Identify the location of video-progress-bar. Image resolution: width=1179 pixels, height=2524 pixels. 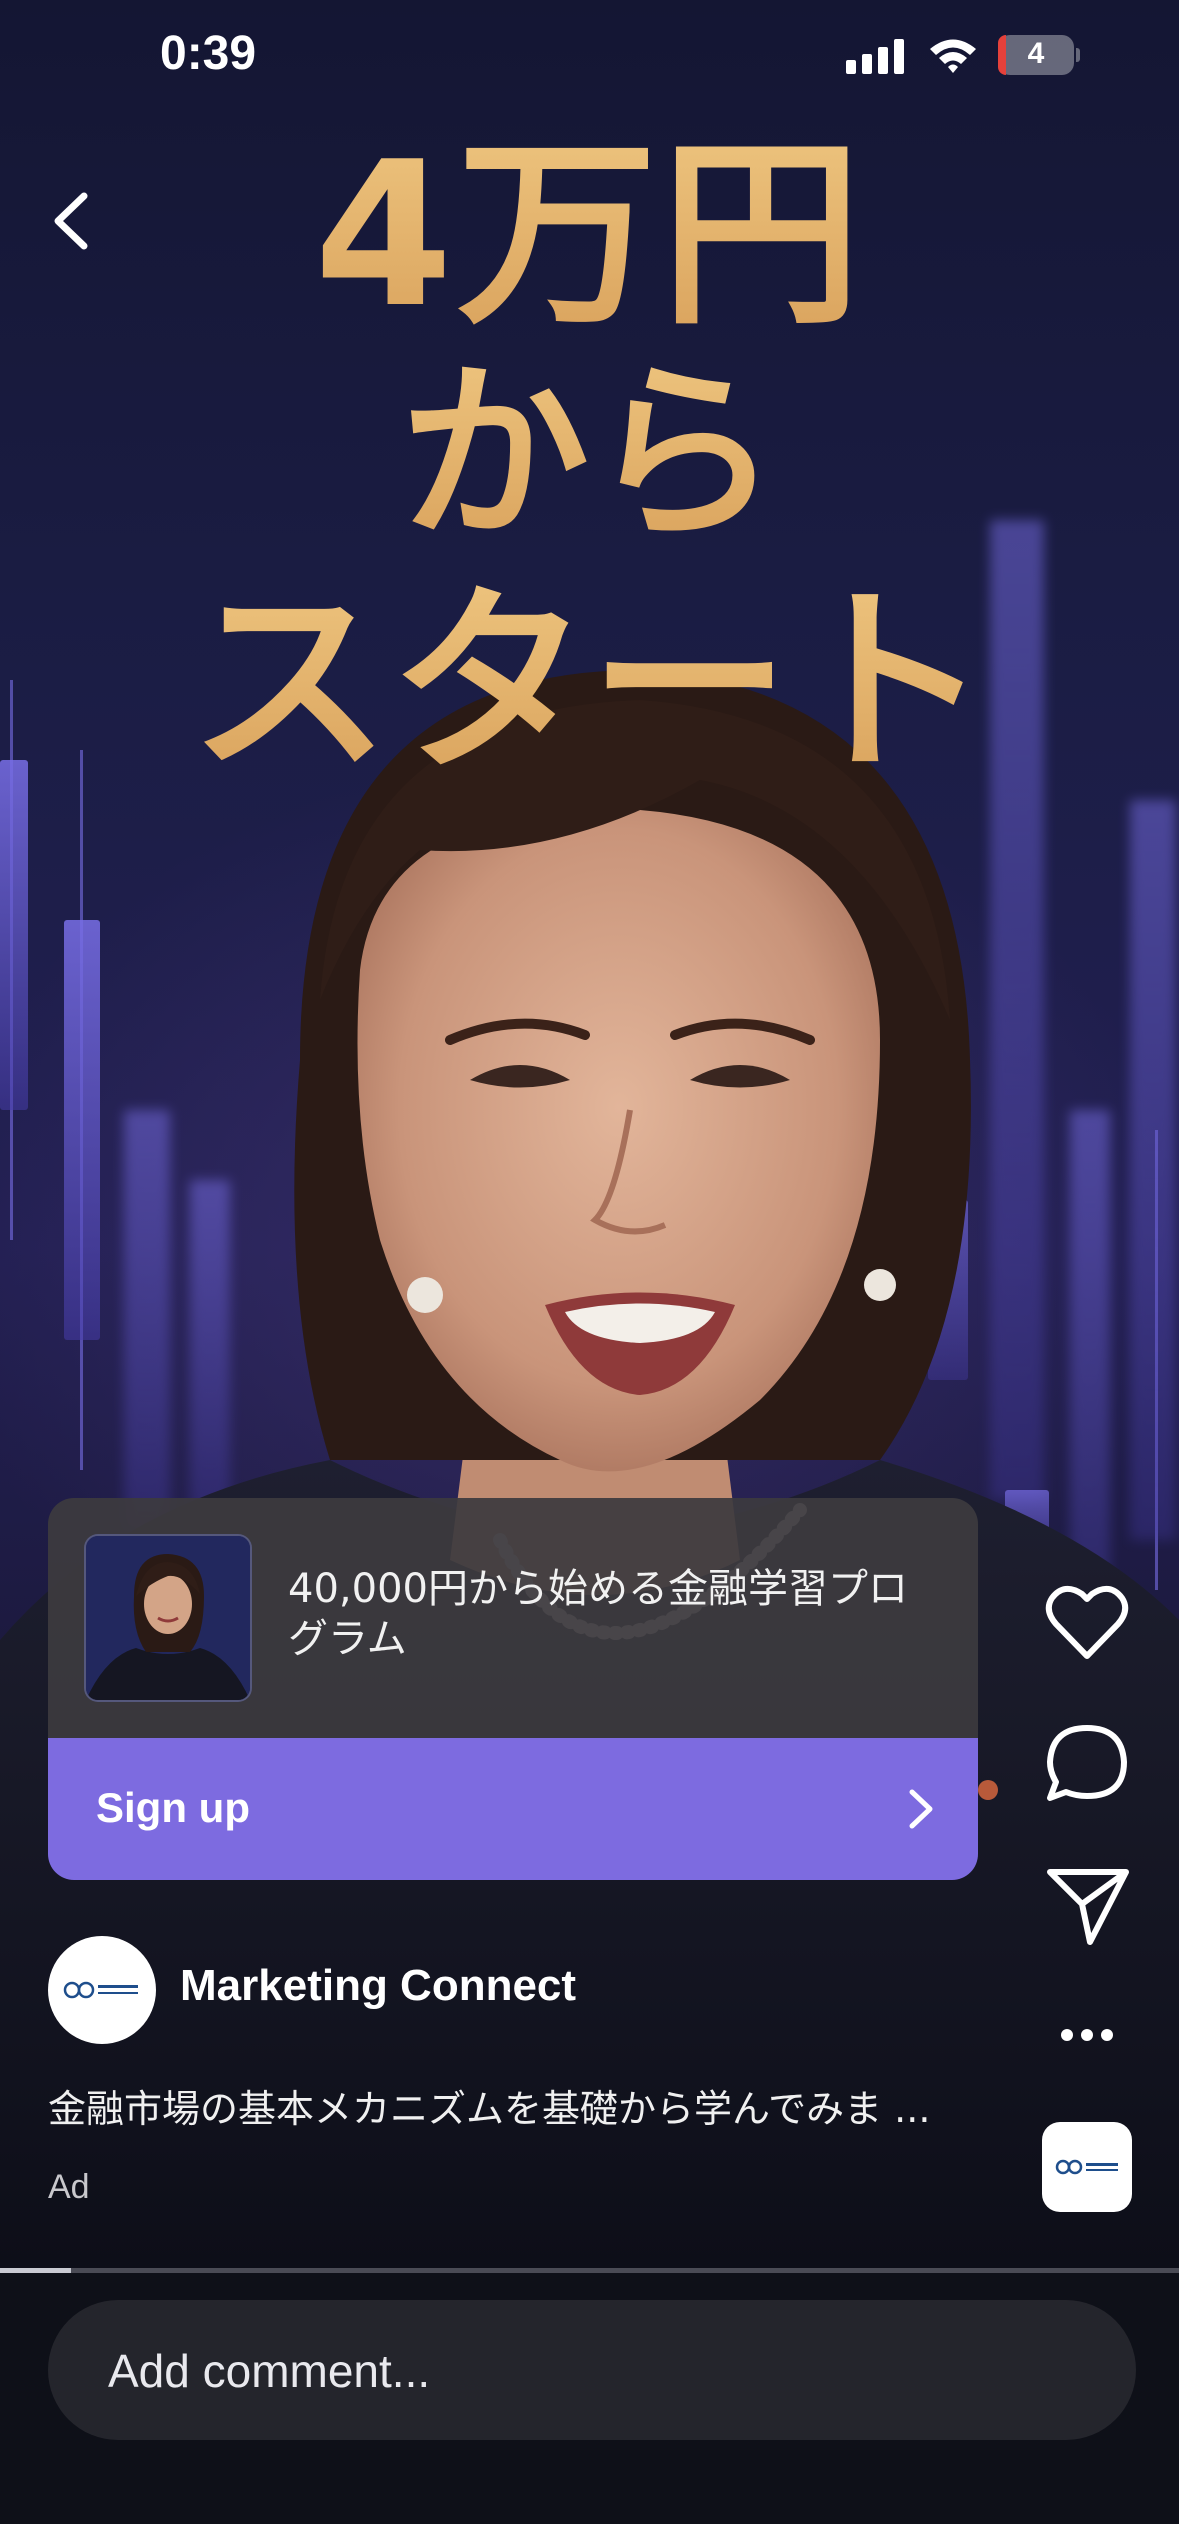
(589, 2270).